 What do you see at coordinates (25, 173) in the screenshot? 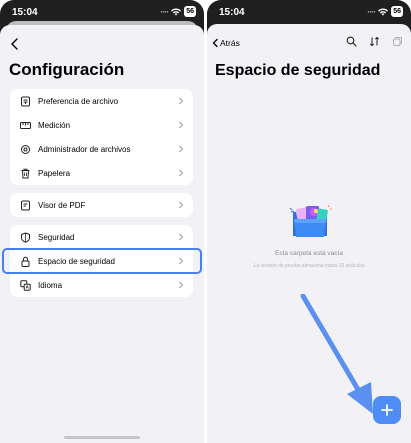
I see `trash-icon` at bounding box center [25, 173].